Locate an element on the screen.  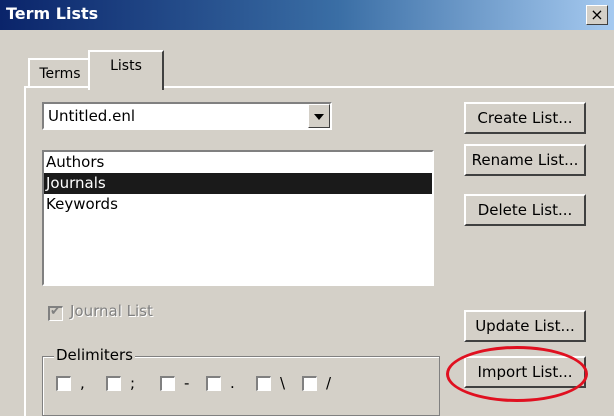
title-bar: Term Lists × is located at coordinates (307, 15).